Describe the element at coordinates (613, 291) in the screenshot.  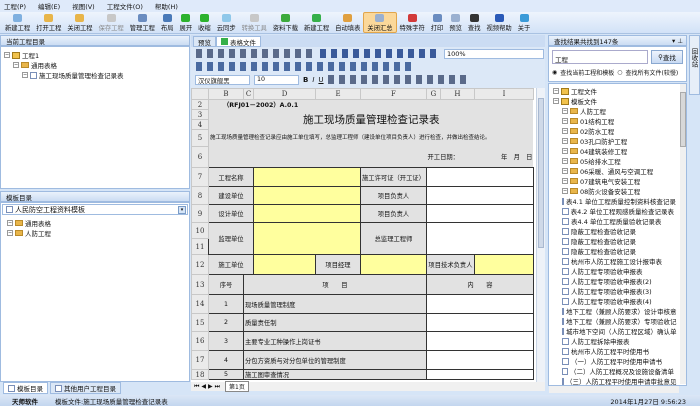
I see `tree-item: 人防工程专项验收申报表(3)` at that location.